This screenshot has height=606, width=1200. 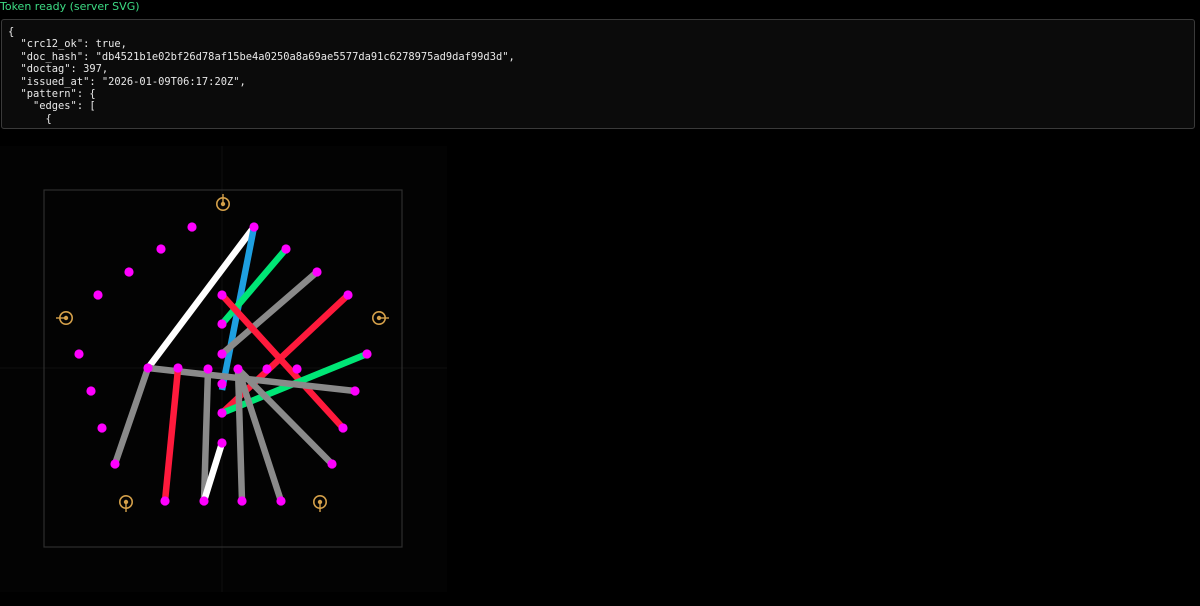 I want to click on json-line: "crc12_ok": true,, so click(x=67, y=44).